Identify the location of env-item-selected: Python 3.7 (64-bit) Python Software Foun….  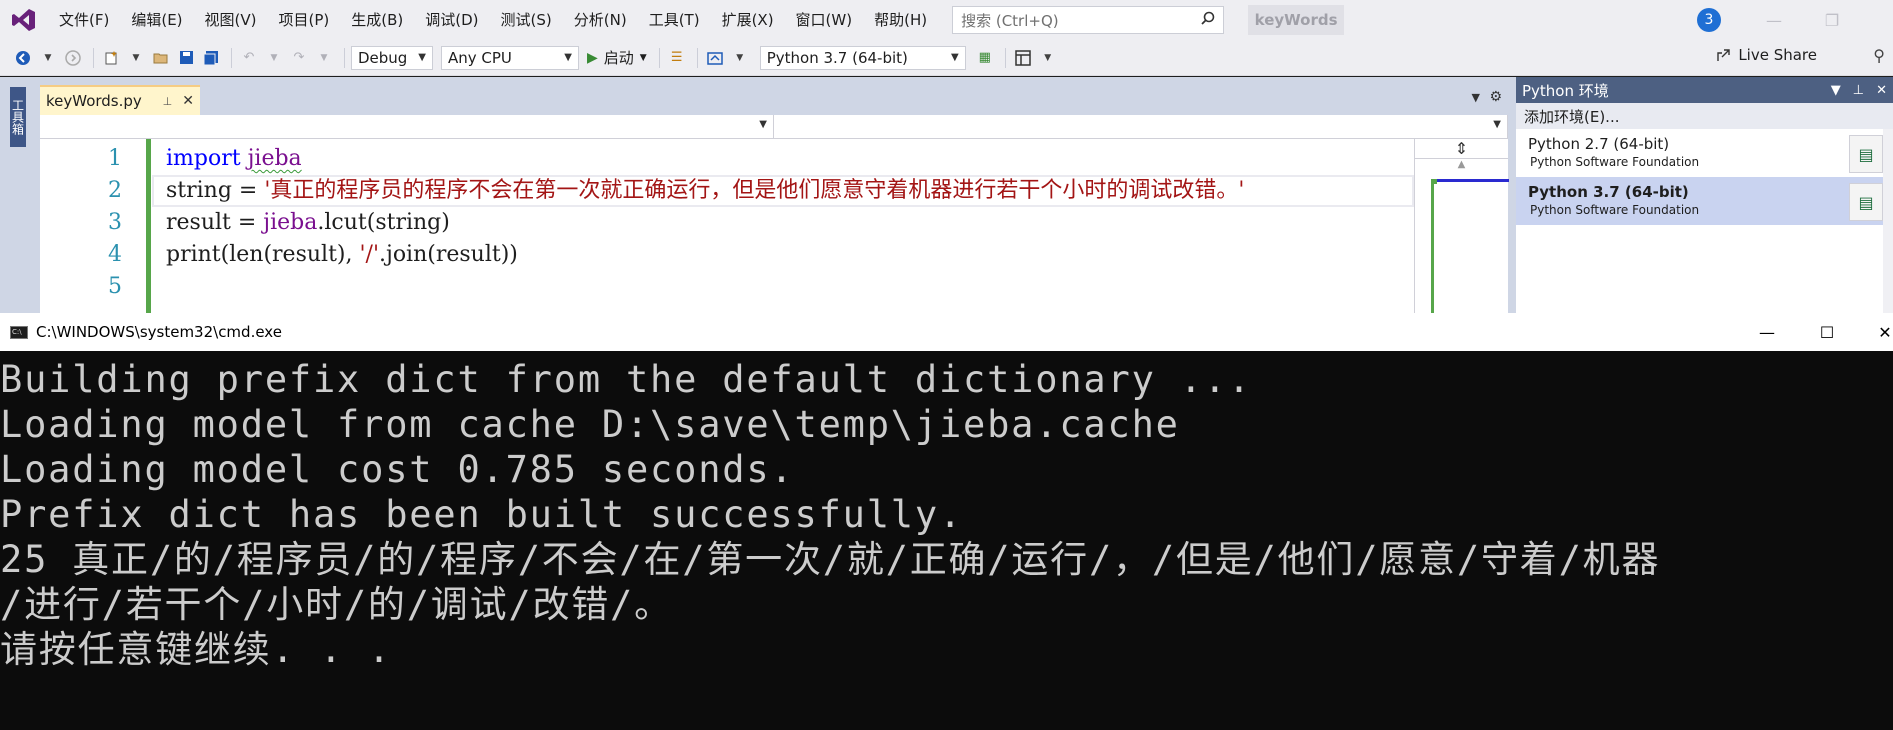
(1704, 201).